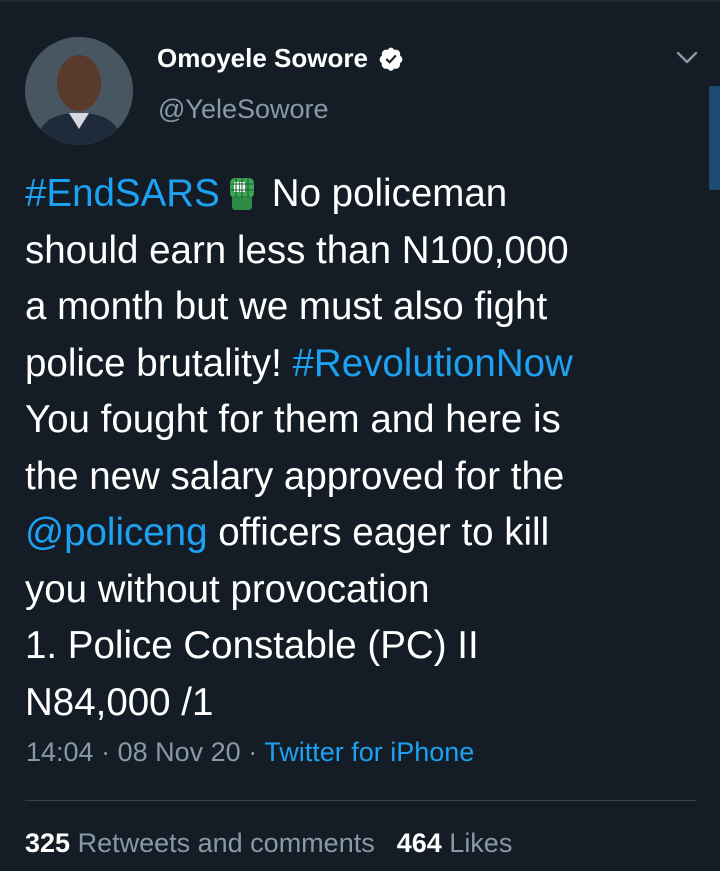 The image size is (720, 871). What do you see at coordinates (60, 752) in the screenshot?
I see `tweet-time: 14:04` at bounding box center [60, 752].